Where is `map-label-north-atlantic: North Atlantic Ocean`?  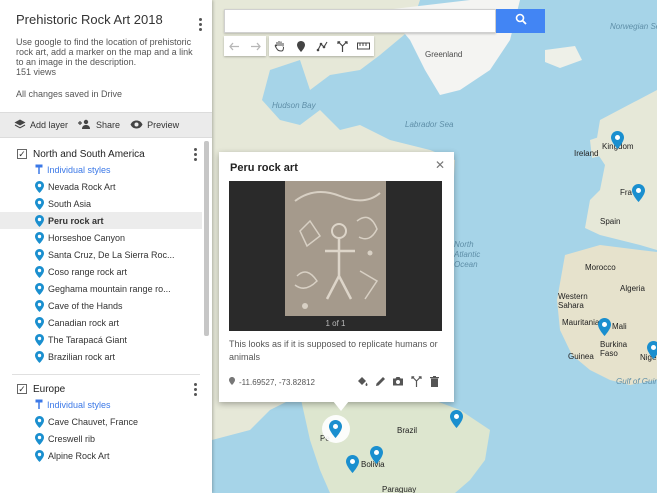 map-label-north-atlantic: North Atlantic Ocean is located at coordinates (467, 254).